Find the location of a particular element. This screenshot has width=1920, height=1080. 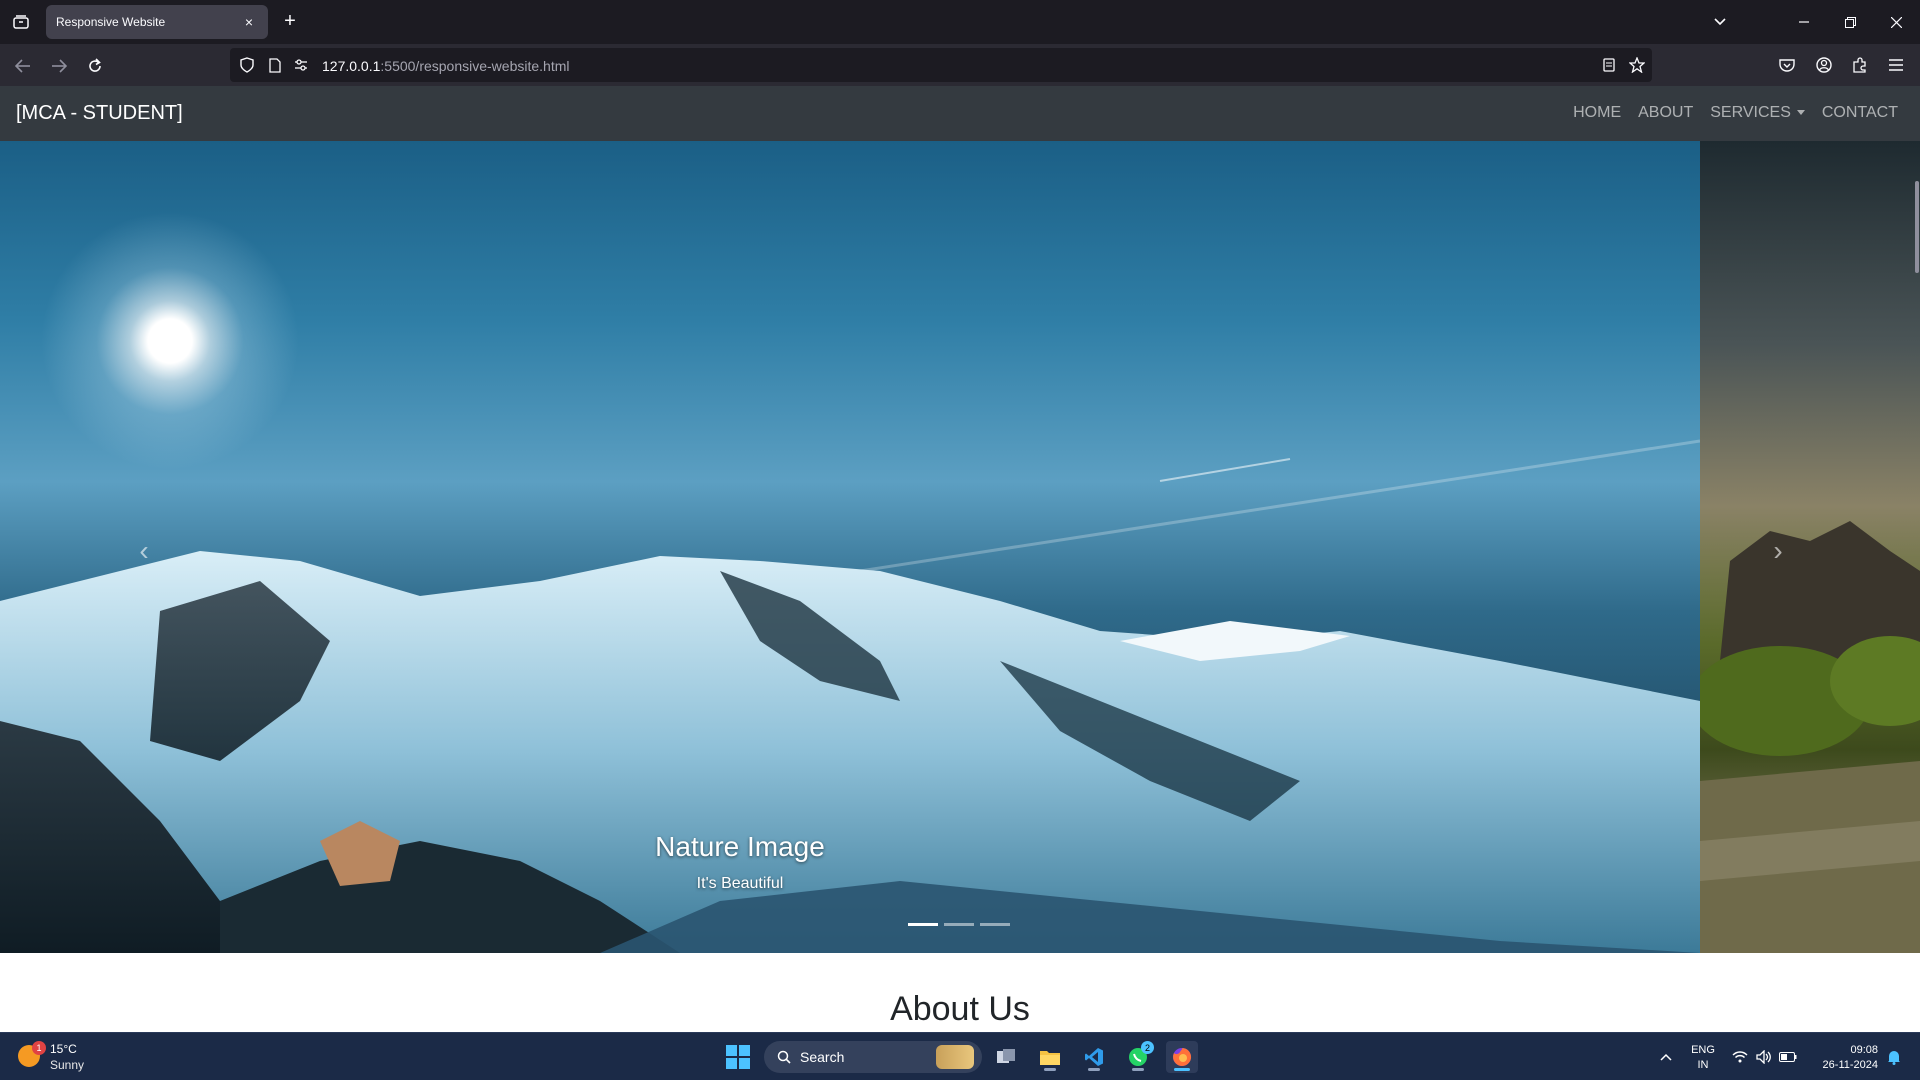

about-heading: About Us is located at coordinates (960, 1009).